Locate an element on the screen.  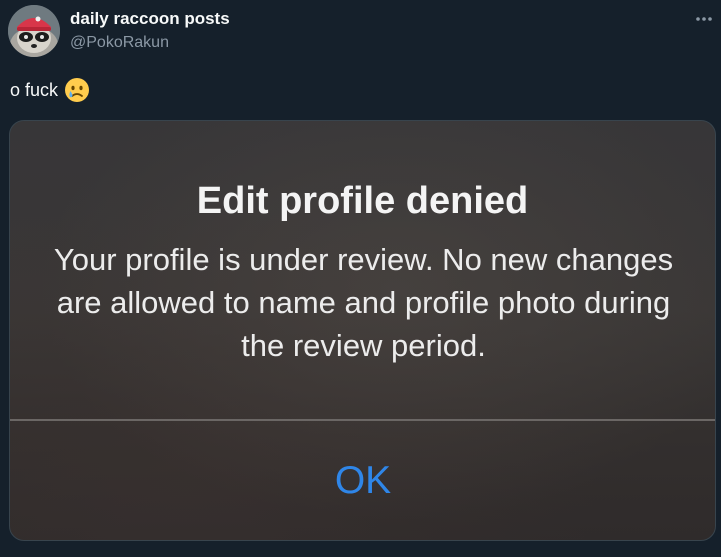
author-handle: @PokoRakun is located at coordinates (119, 43).